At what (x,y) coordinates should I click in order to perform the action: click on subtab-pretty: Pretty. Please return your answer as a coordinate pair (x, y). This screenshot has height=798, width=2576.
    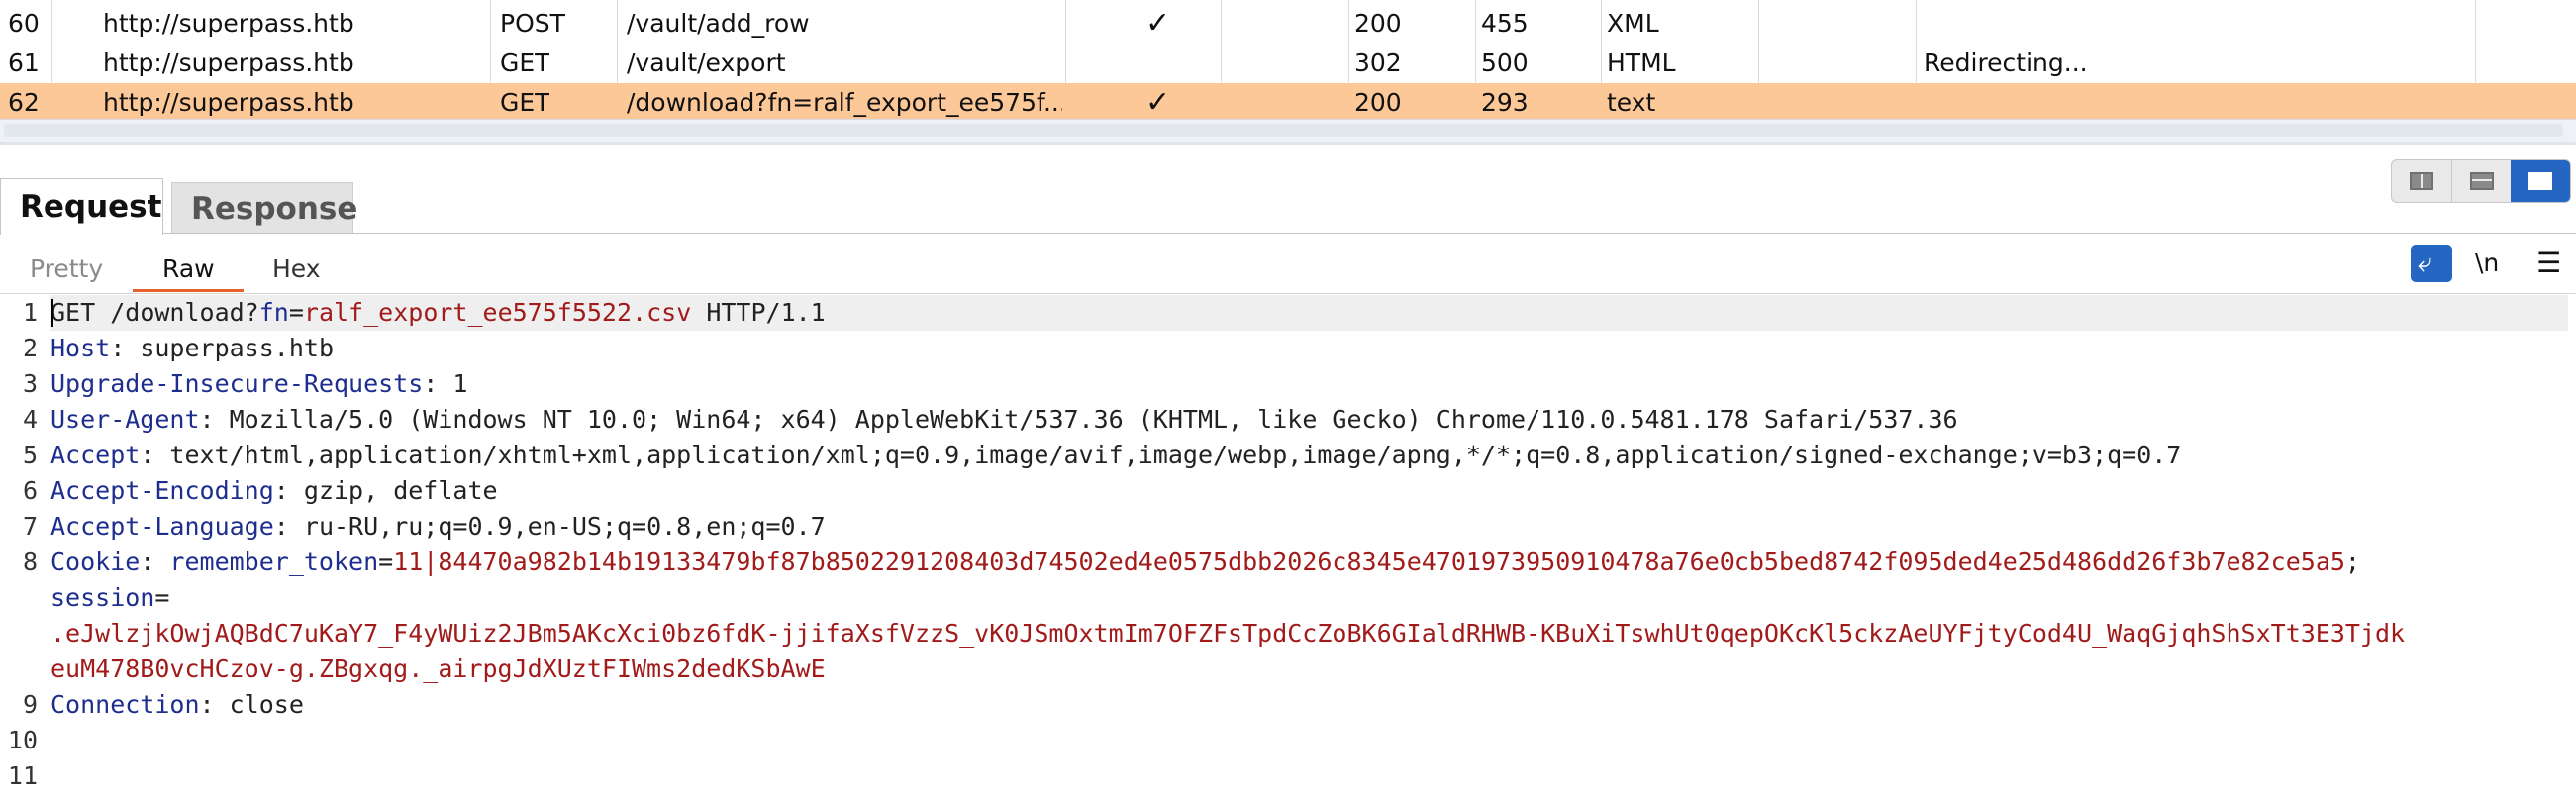
    Looking at the image, I should click on (67, 269).